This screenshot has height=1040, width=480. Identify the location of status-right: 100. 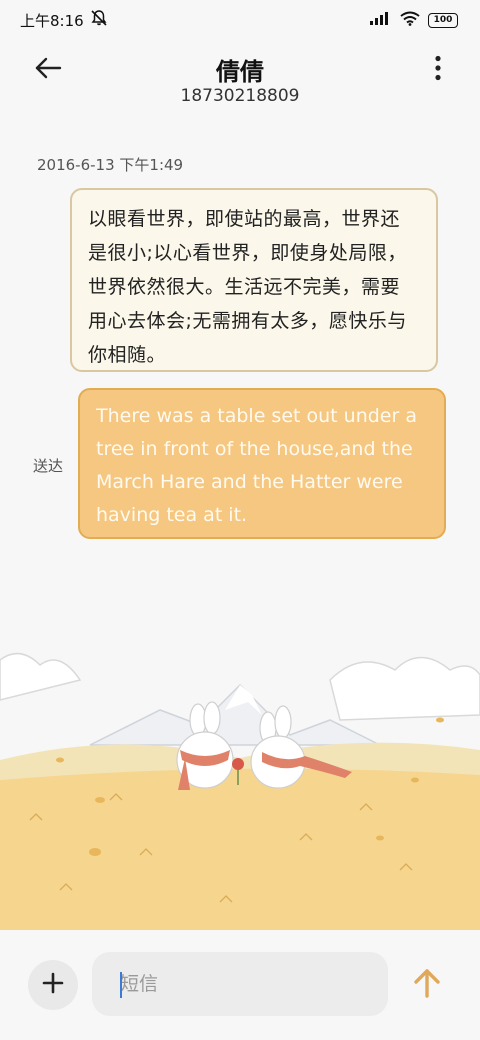
(414, 20).